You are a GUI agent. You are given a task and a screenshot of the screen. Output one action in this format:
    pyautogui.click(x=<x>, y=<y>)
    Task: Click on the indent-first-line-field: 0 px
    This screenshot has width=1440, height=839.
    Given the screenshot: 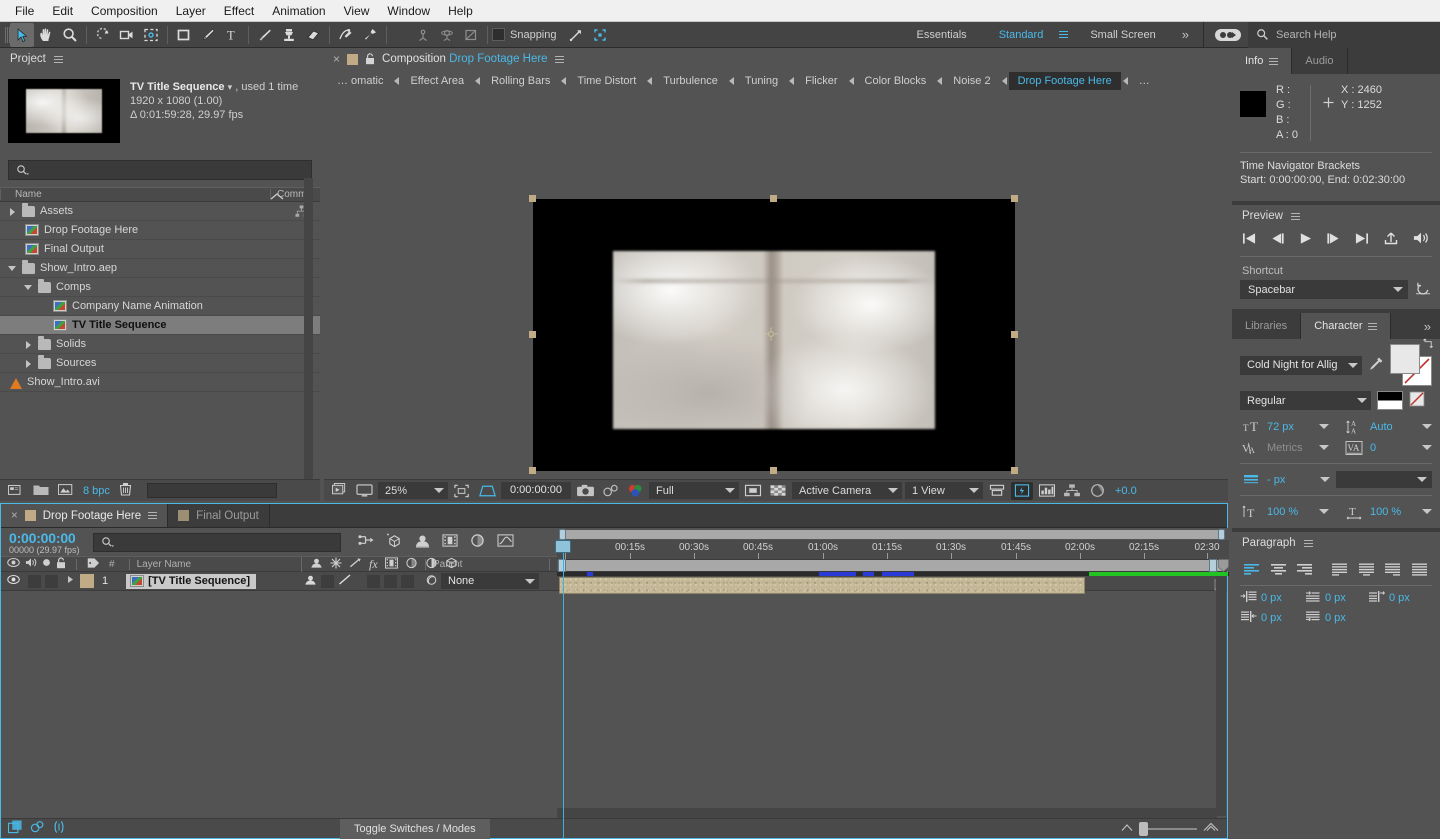 What is the action you would take?
    pyautogui.click(x=1336, y=598)
    